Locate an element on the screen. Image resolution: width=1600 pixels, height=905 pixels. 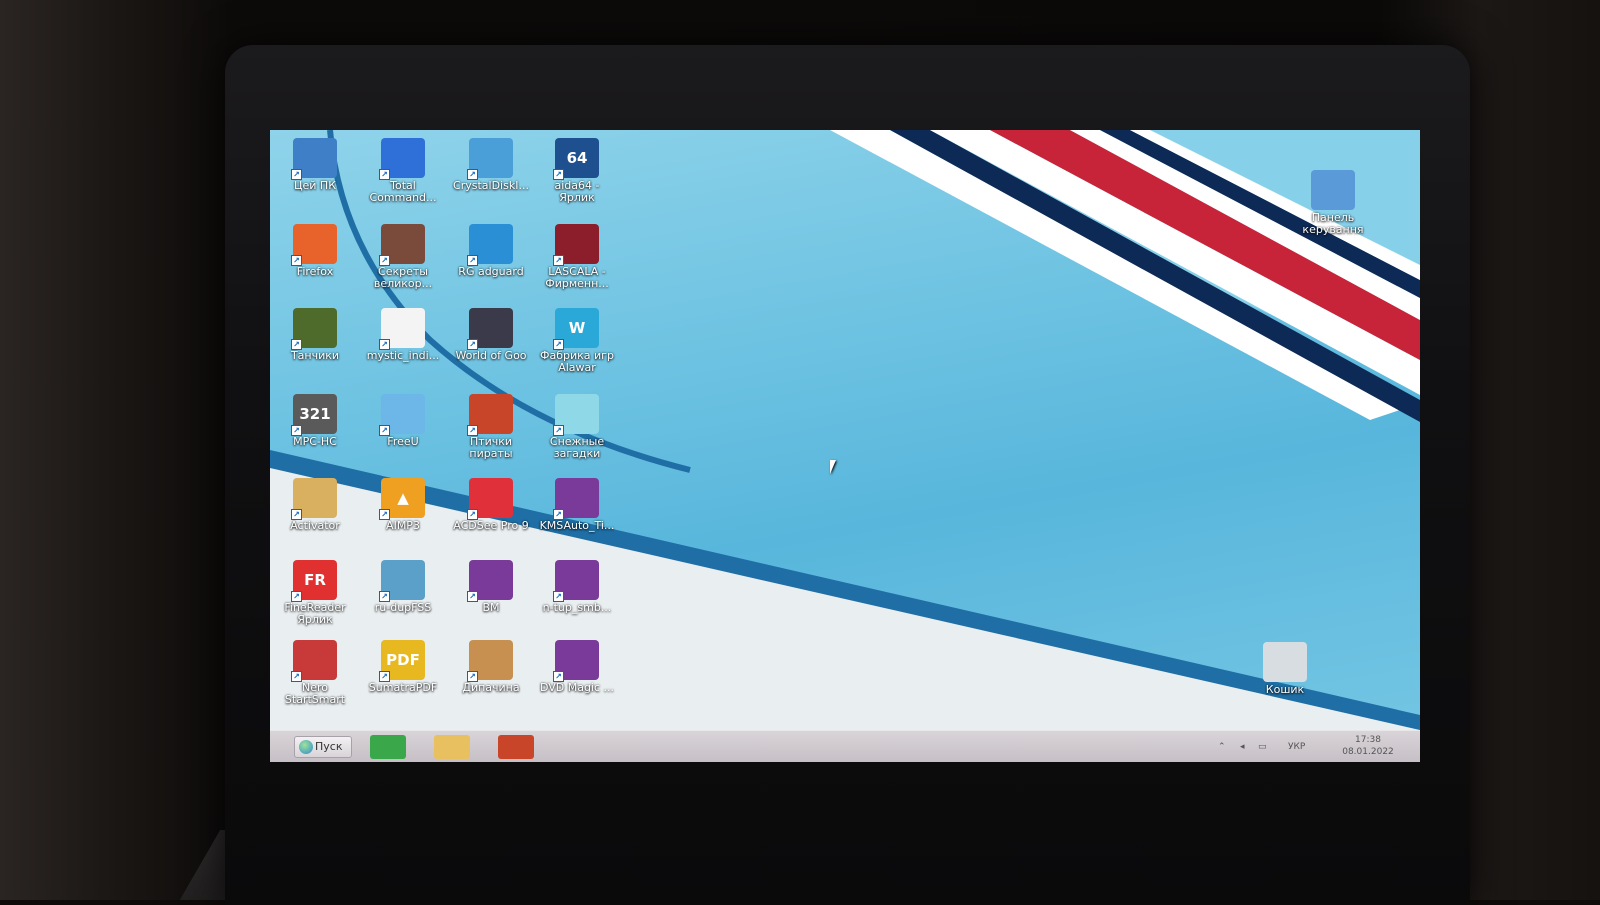
disk-info-icon: ↗ is located at coordinates (490, 159).